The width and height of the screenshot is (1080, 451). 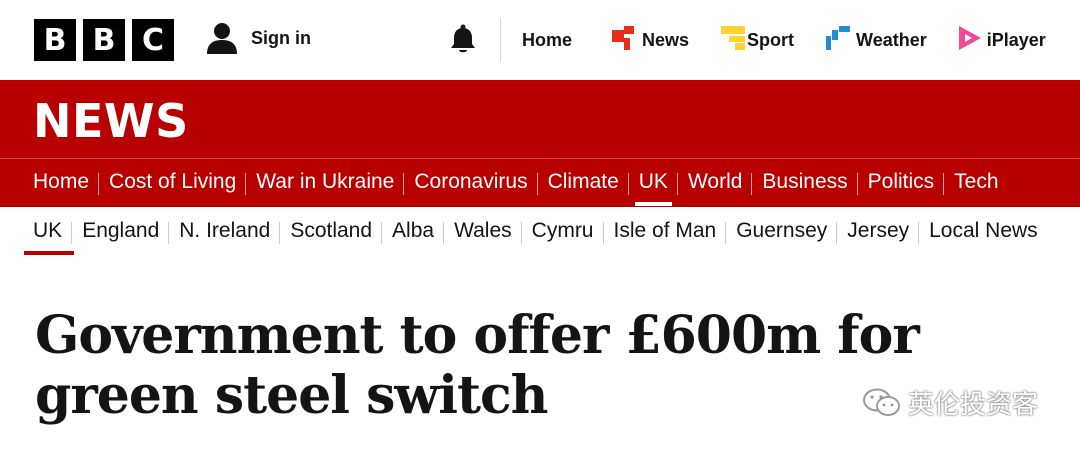 What do you see at coordinates (588, 182) in the screenshot?
I see `primary-nav-climate: Climate` at bounding box center [588, 182].